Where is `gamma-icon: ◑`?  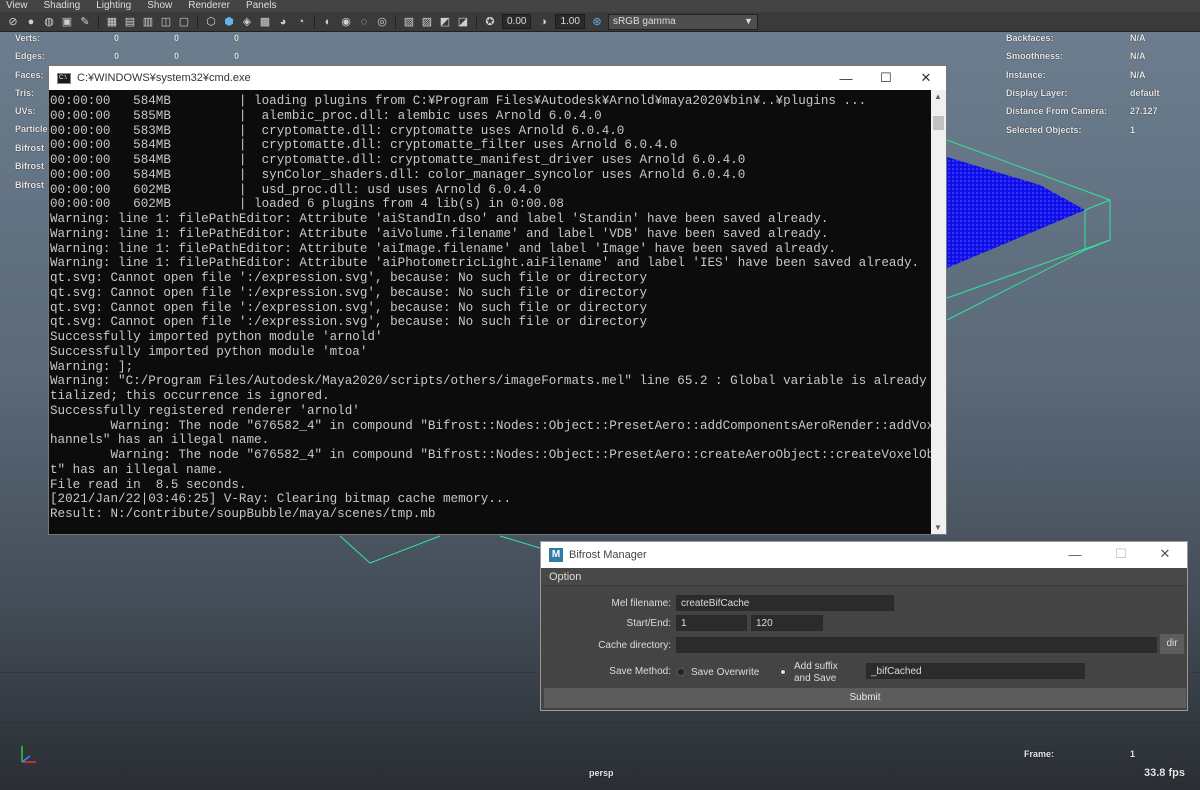 gamma-icon: ◑ is located at coordinates (543, 22).